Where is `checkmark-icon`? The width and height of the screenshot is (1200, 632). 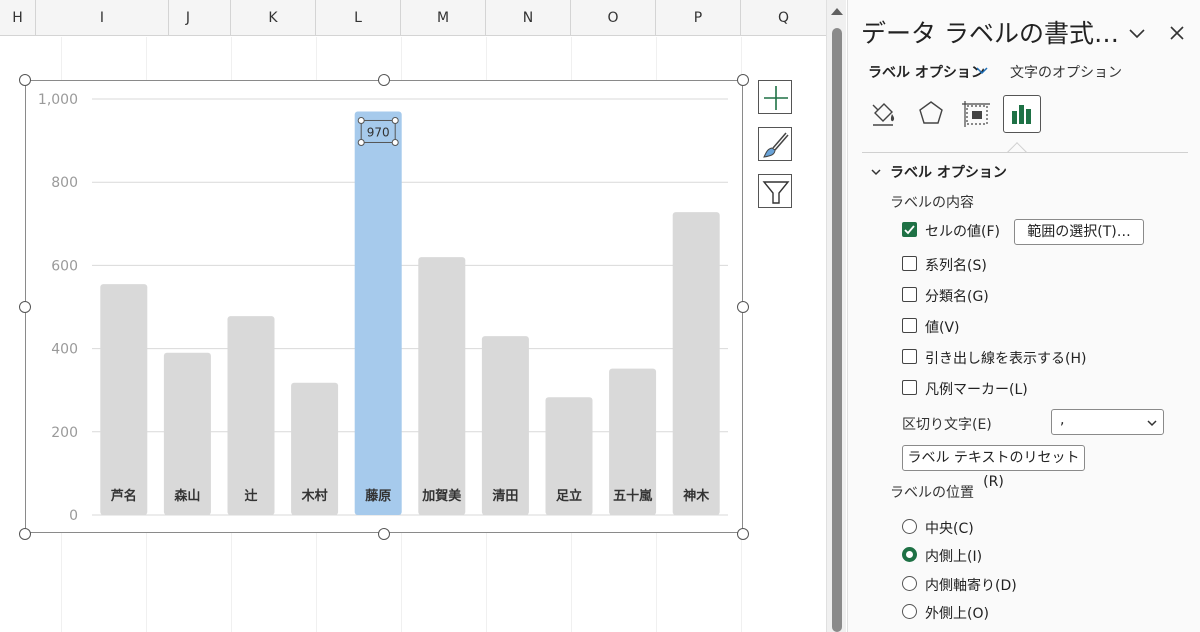
checkmark-icon is located at coordinates (909, 230).